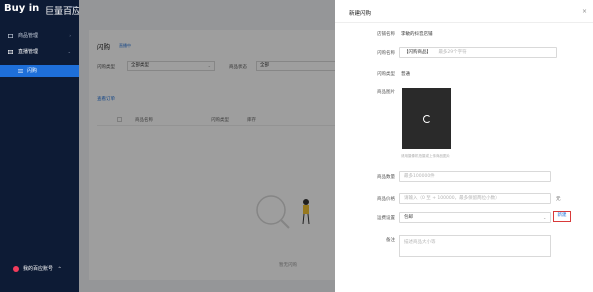 The height and width of the screenshot is (292, 593). Describe the element at coordinates (419, 176) in the screenshot. I see `quantity-placeholder: 最多100000件` at that location.